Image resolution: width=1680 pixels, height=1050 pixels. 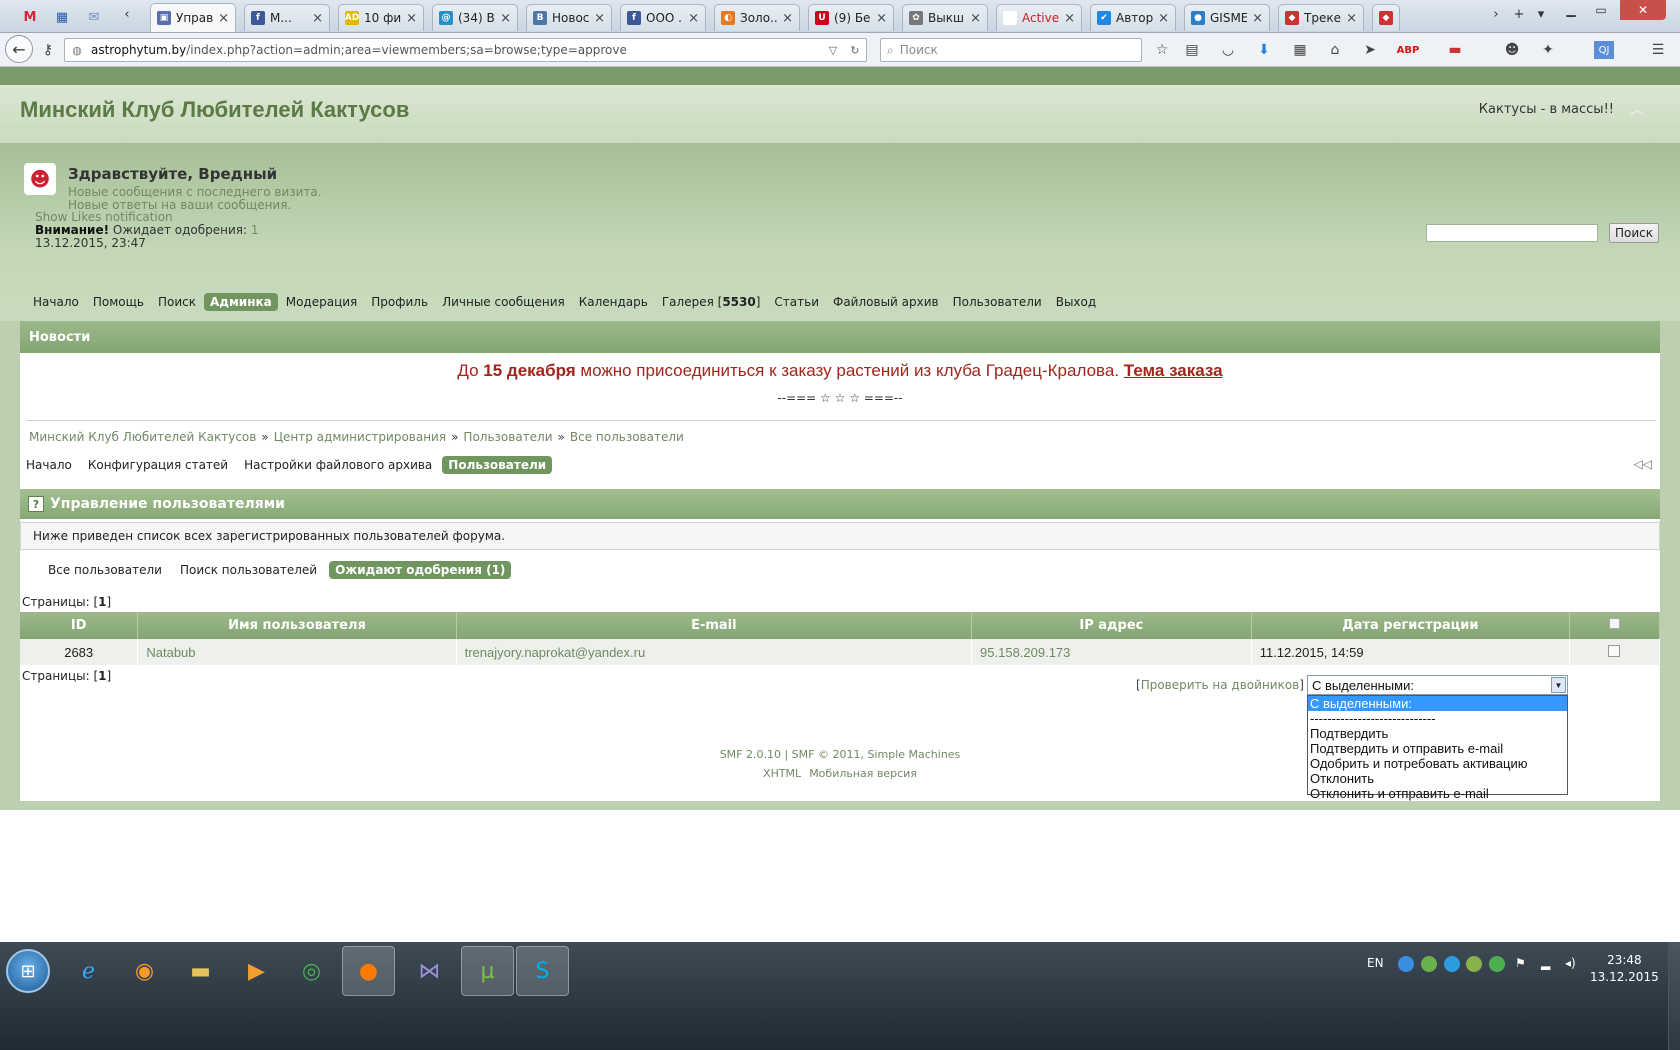 What do you see at coordinates (1545, 963) in the screenshot?
I see `network-icon: ▂` at bounding box center [1545, 963].